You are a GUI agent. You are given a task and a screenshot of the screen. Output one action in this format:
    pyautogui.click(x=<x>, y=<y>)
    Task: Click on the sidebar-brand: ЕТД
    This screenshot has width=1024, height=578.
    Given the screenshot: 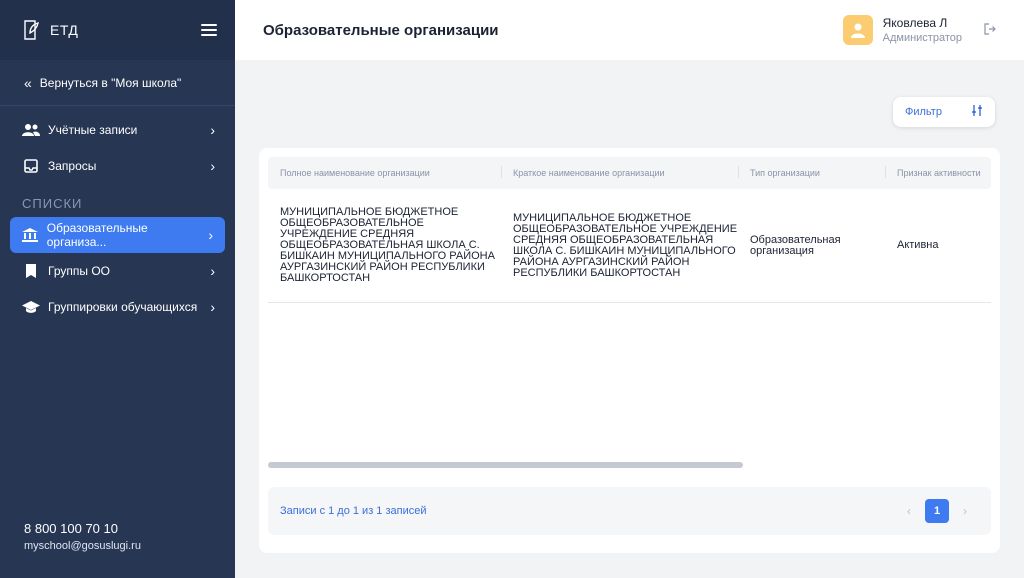 What is the action you would take?
    pyautogui.click(x=117, y=30)
    